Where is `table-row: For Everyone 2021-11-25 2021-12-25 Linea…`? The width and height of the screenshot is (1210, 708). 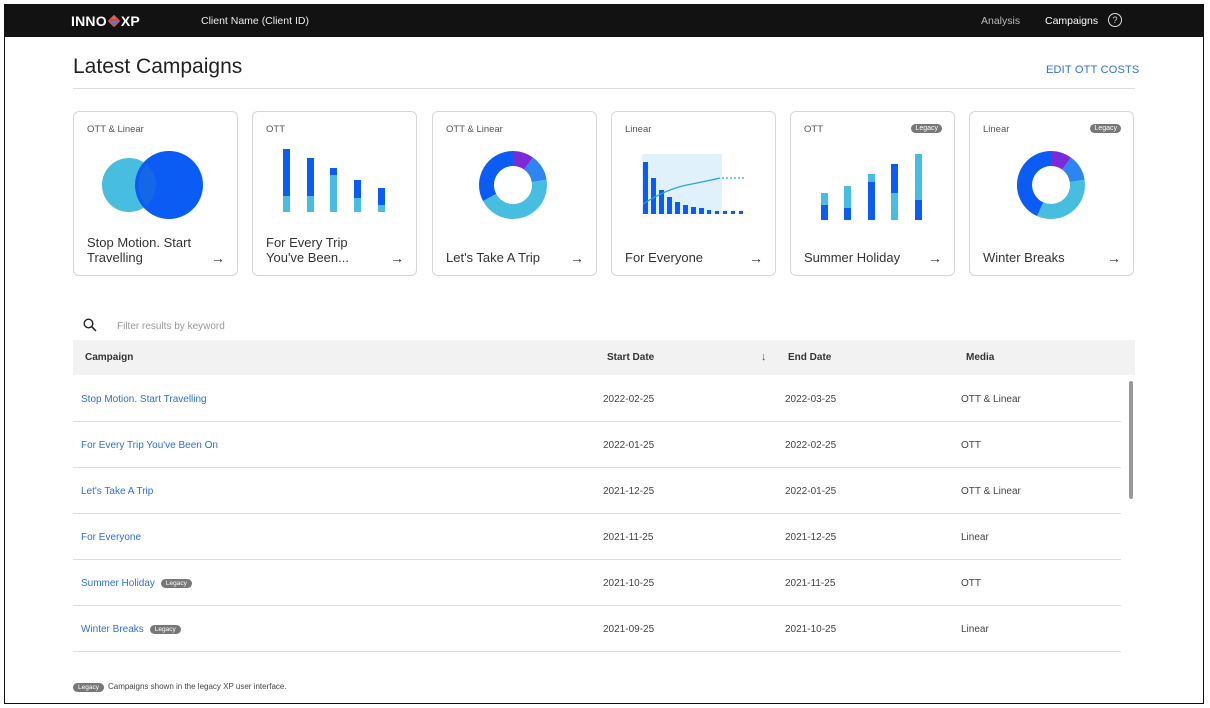
table-row: For Everyone 2021-11-25 2021-12-25 Linea… is located at coordinates (597, 537).